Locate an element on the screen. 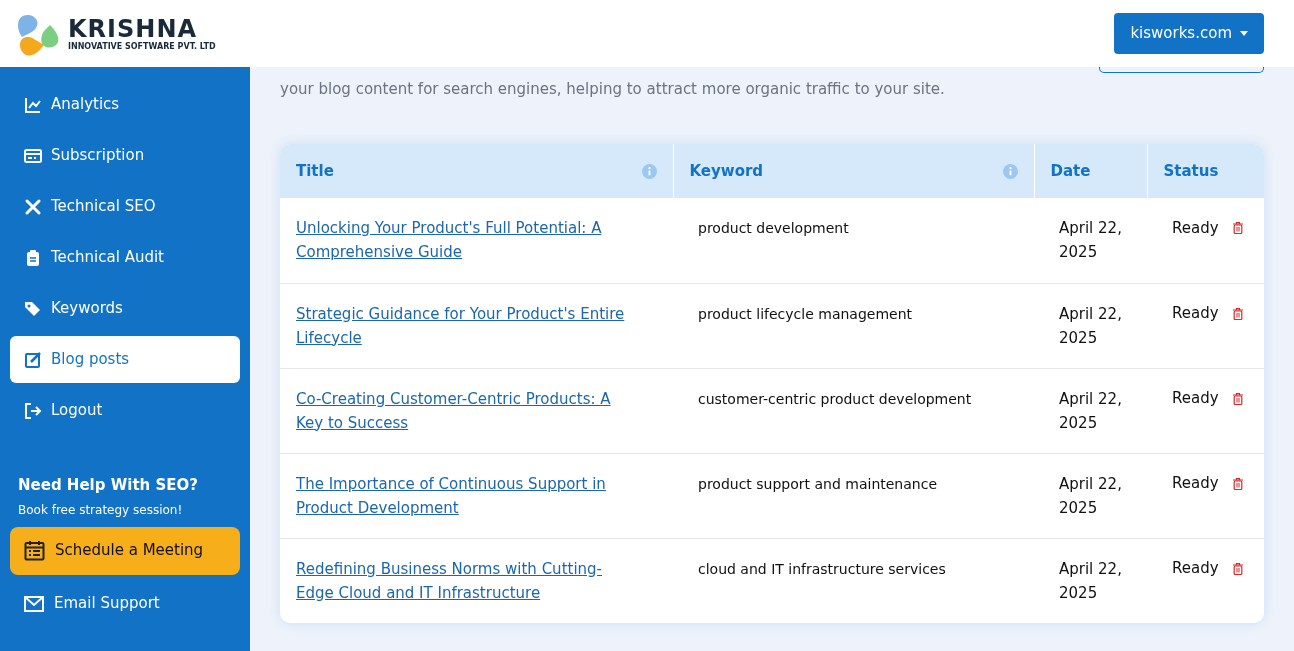 Image resolution: width=1294 pixels, height=651 pixels. email-support-link: Email Support is located at coordinates (125, 603).